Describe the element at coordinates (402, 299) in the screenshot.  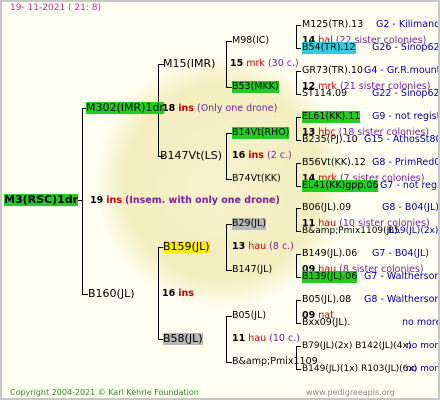
I see `ancestor-l4-13-info: G8 - Waltherson` at that location.